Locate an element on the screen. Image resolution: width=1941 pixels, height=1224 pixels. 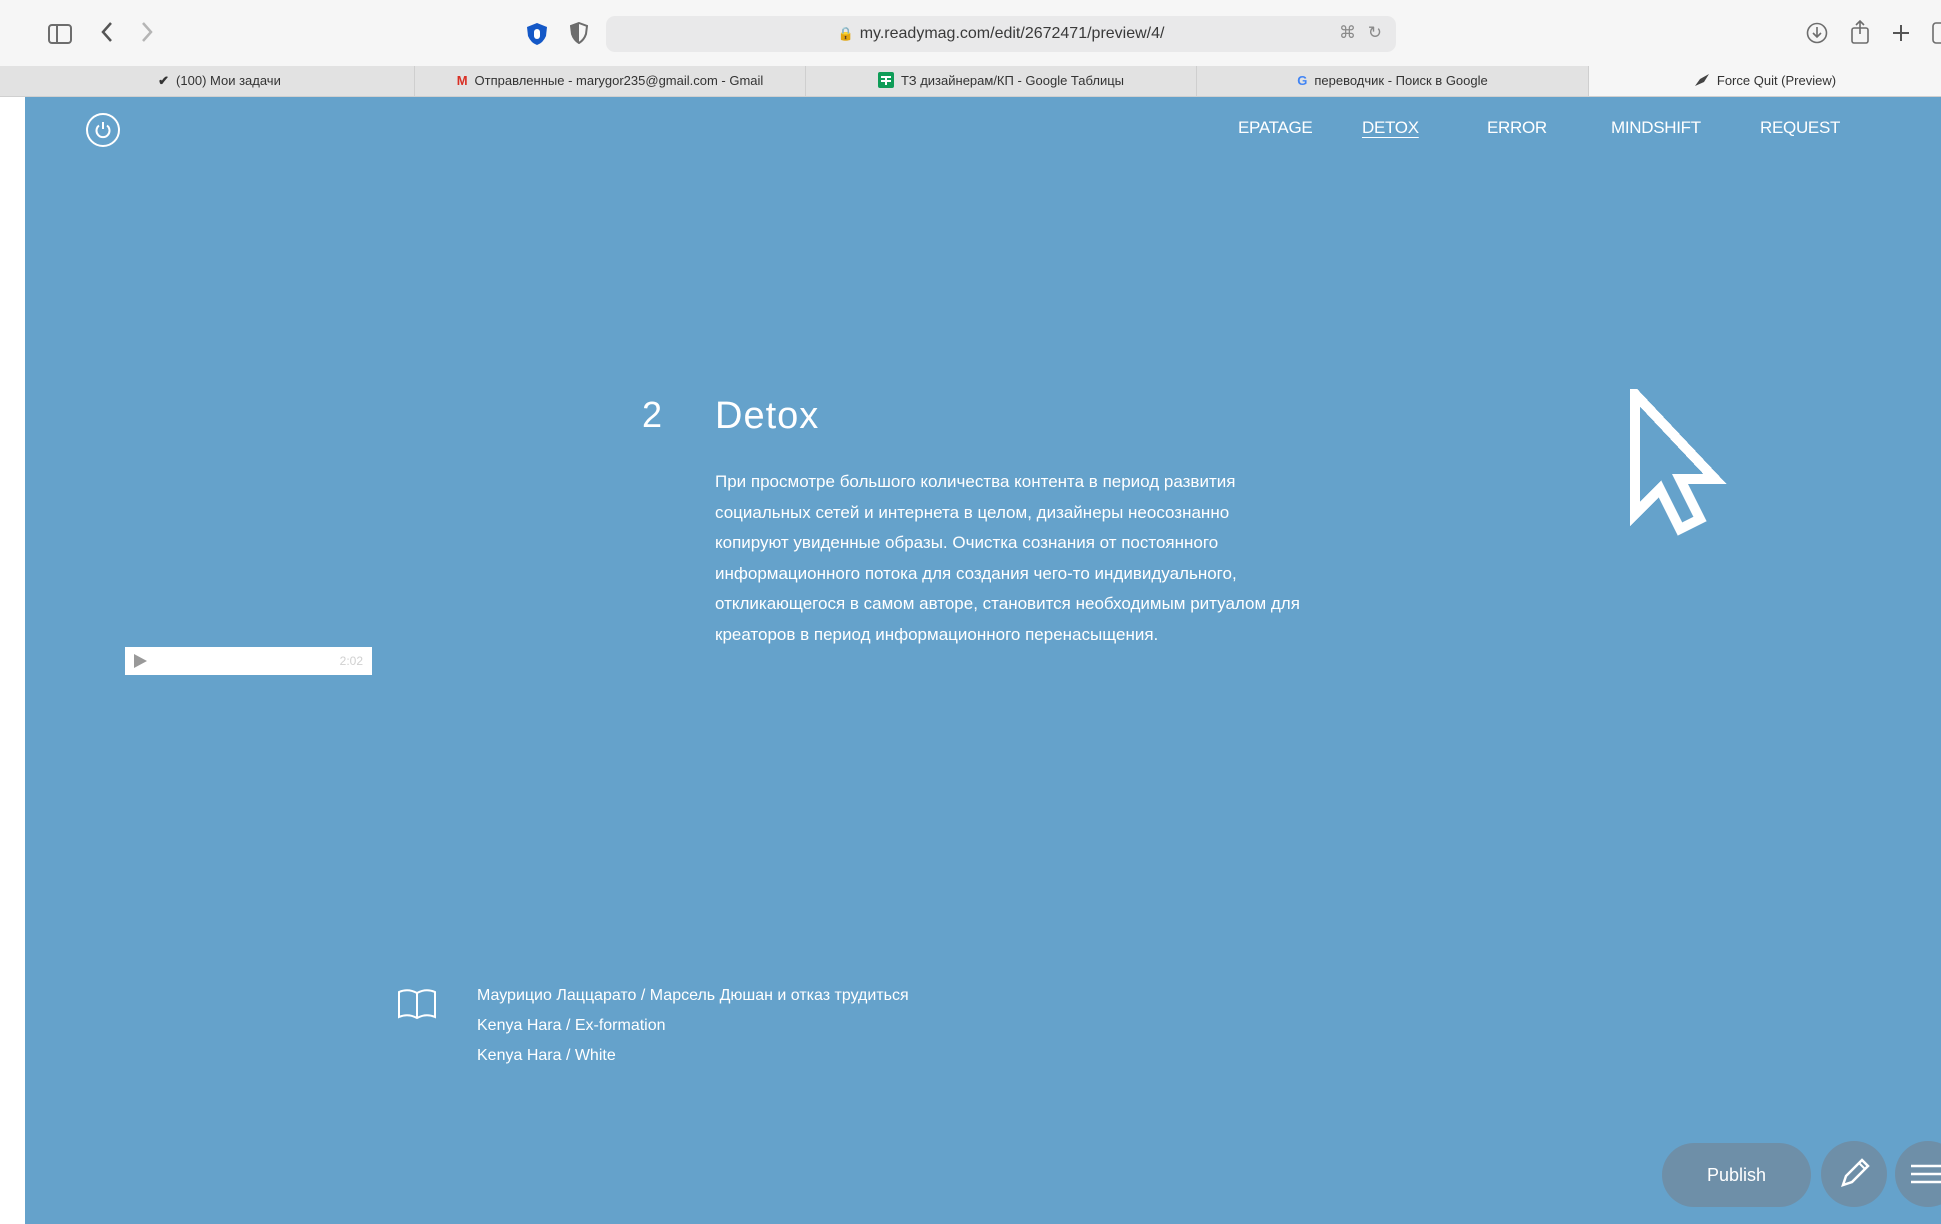
checkmark-icon: ✔ is located at coordinates (164, 80).